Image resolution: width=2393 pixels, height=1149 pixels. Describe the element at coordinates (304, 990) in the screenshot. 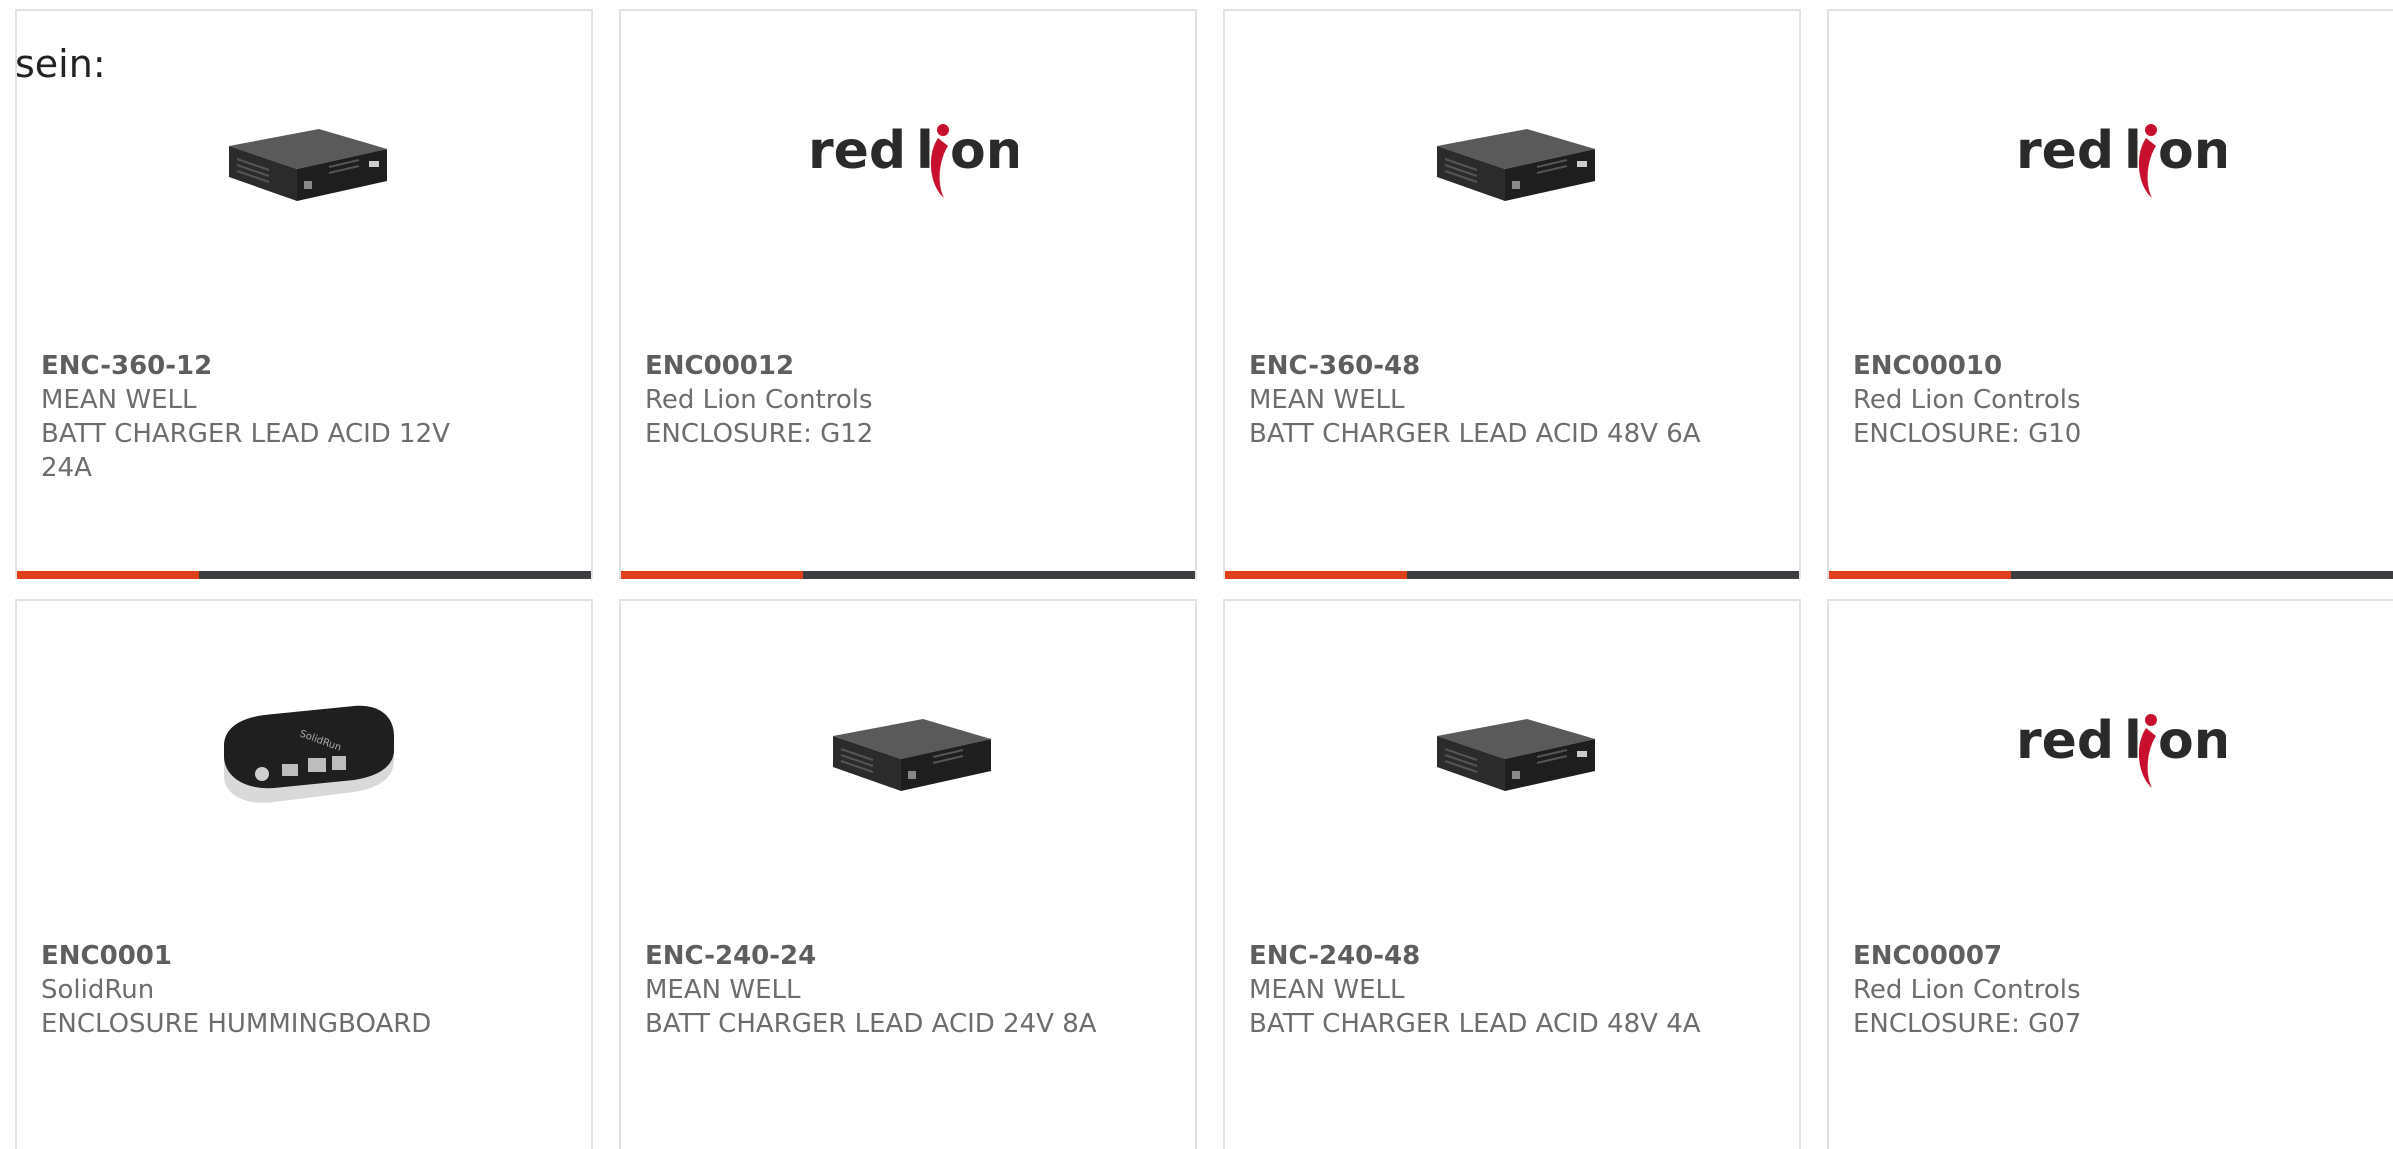

I see `product-details: ENC0001 SolidRun ENCLOSURE HUMMINGBOARD` at that location.